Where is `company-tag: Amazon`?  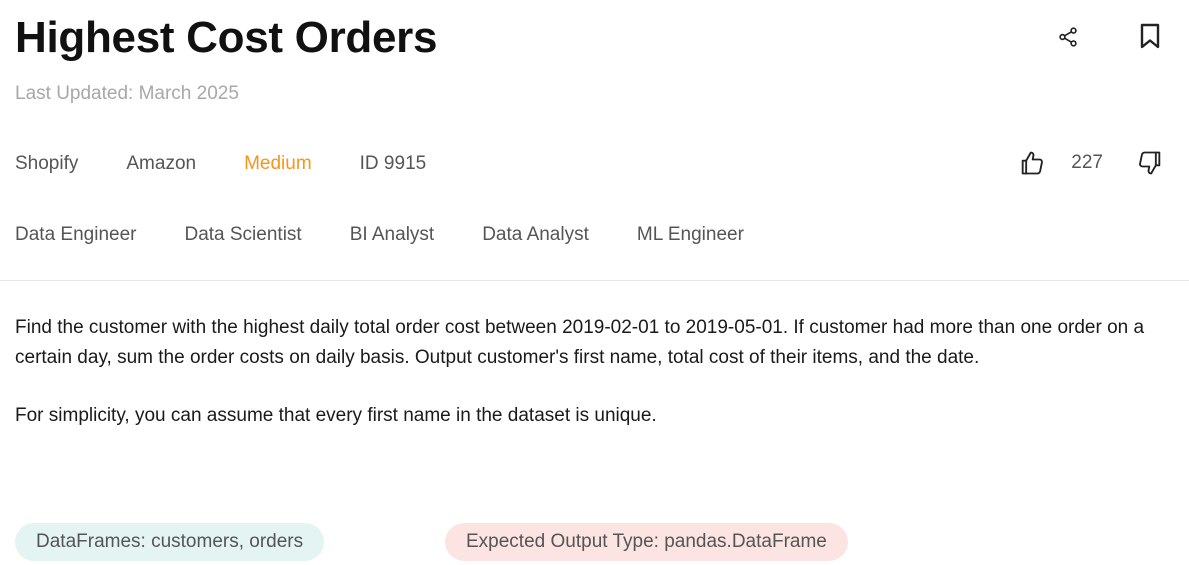 company-tag: Amazon is located at coordinates (161, 164).